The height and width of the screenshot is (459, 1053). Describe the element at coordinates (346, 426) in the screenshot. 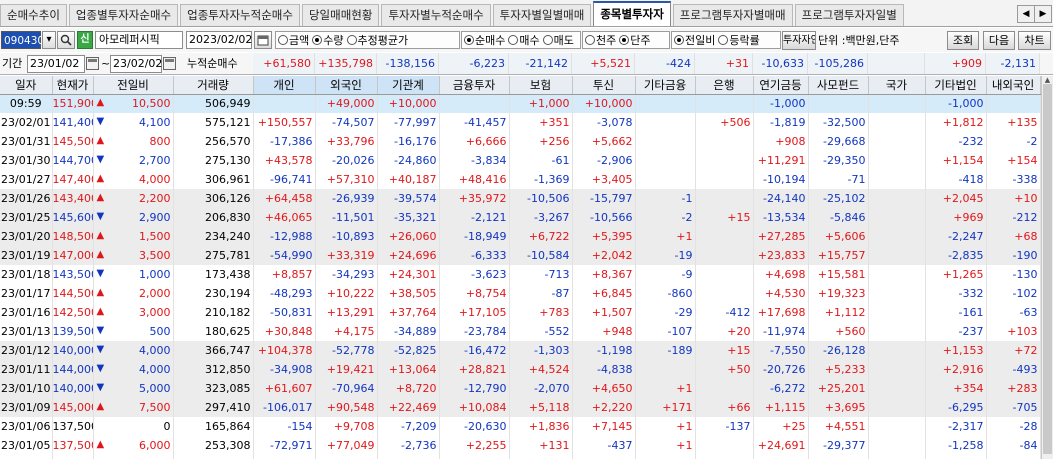

I see `investor-cell: +9,708` at that location.